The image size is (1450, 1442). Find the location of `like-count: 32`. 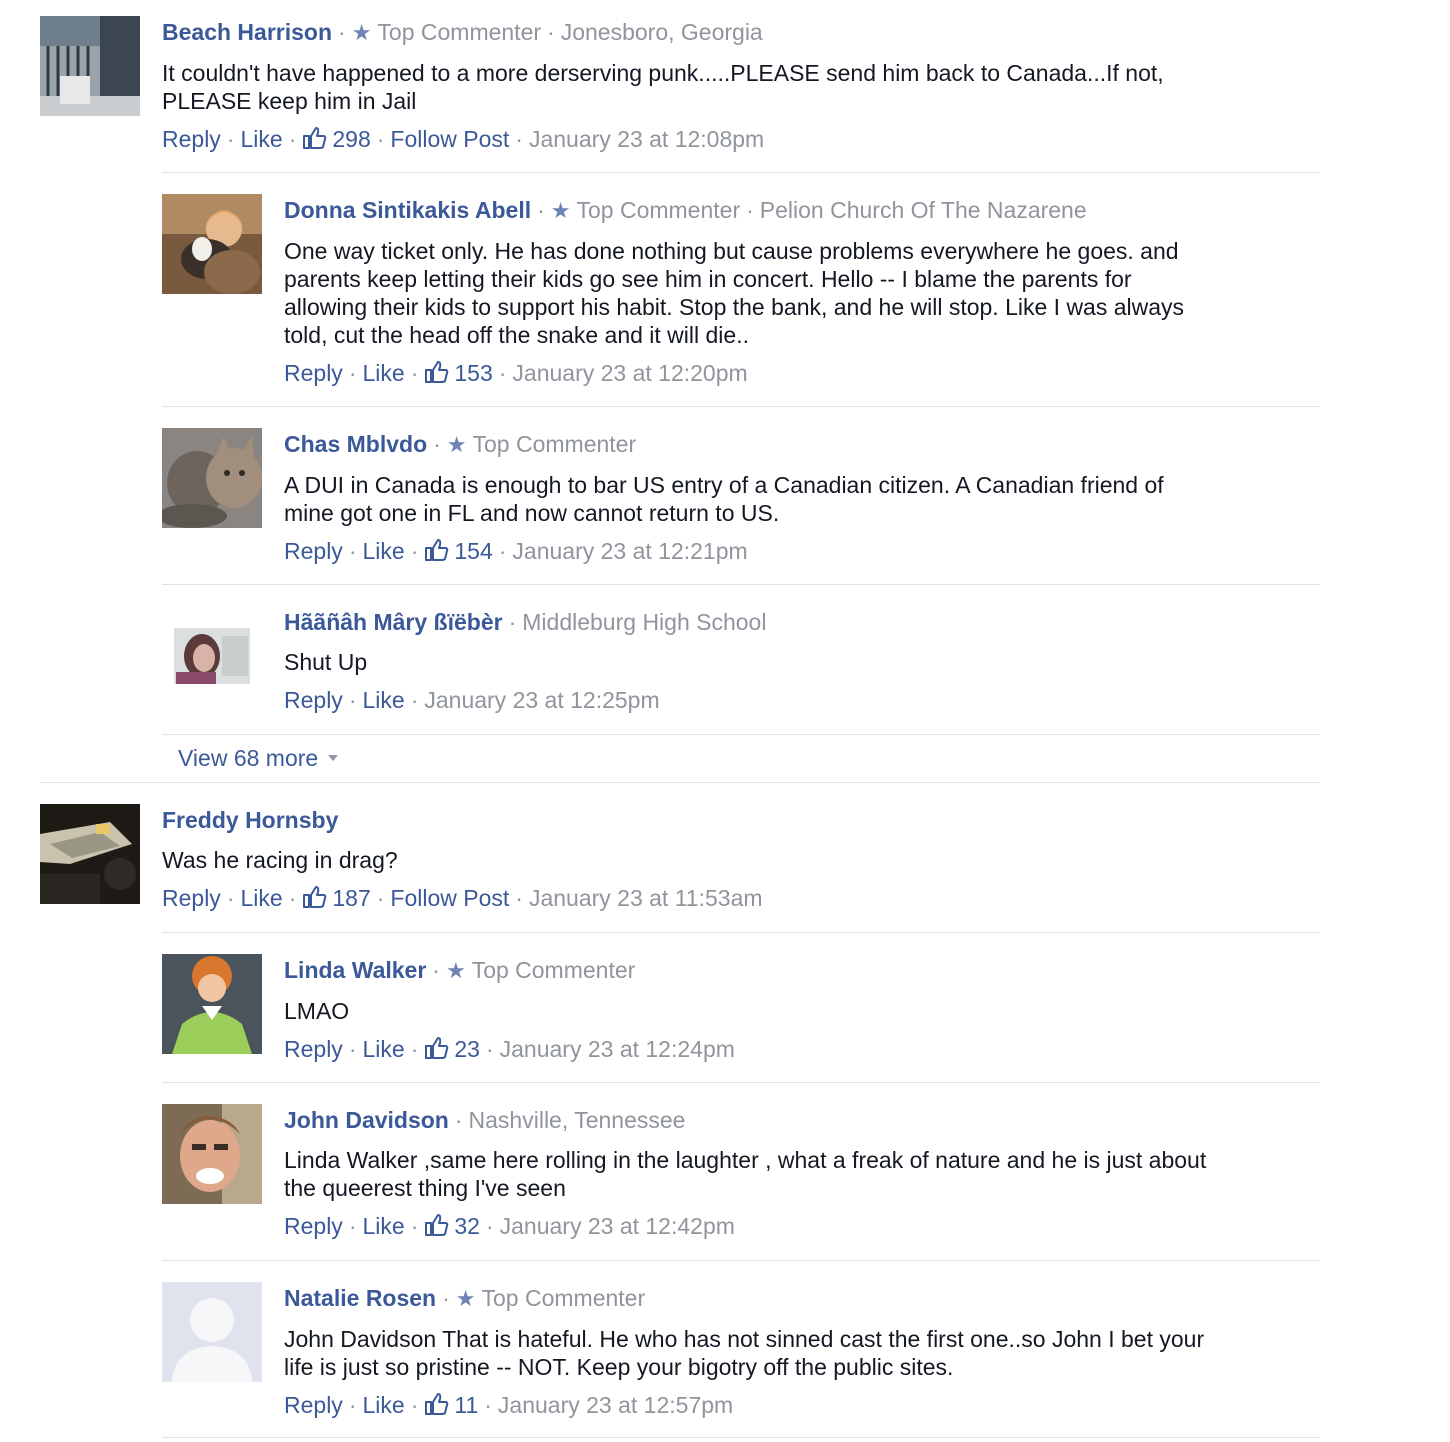

like-count: 32 is located at coordinates (452, 1226).